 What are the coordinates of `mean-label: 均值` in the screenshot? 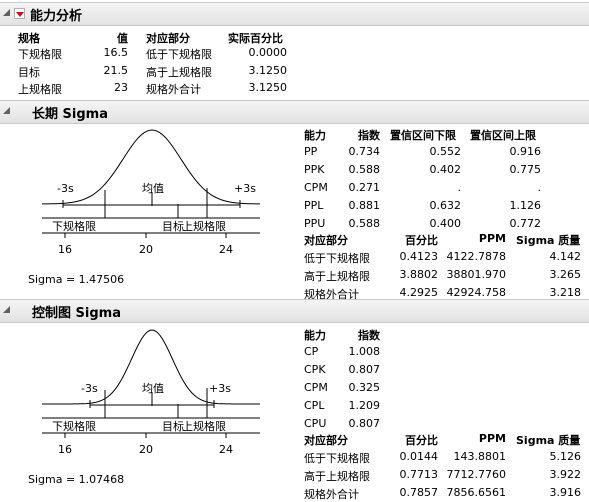 It's located at (153, 188).